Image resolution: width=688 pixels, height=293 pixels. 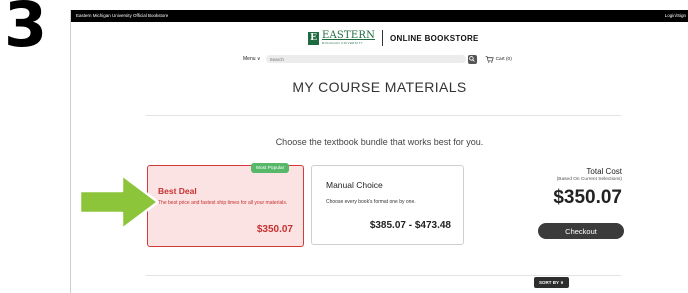 I want to click on section-divider, so click(x=383, y=115).